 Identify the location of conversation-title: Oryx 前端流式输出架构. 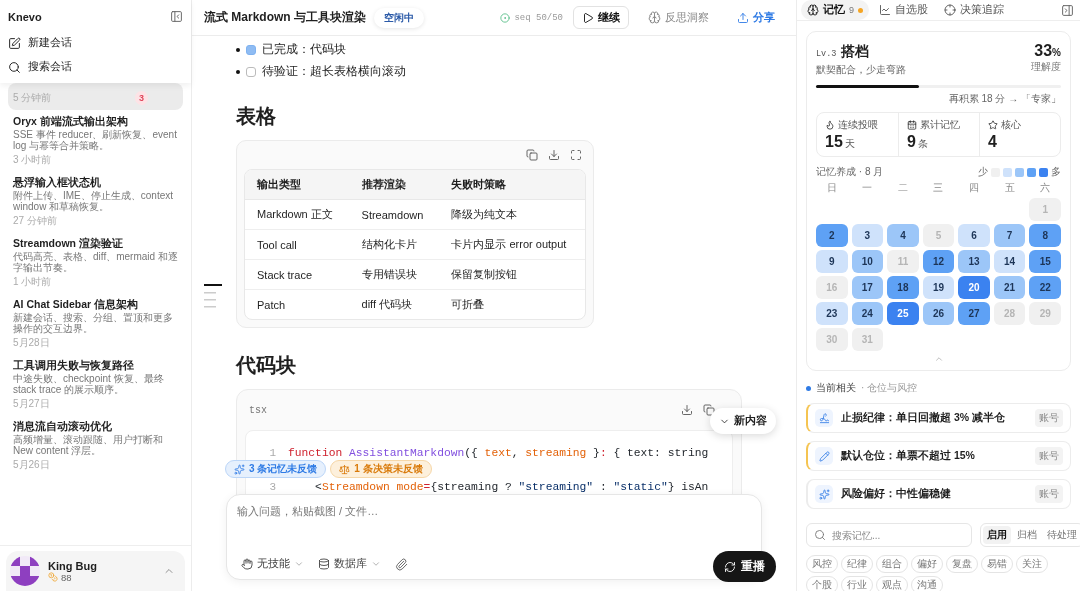
(71, 121).